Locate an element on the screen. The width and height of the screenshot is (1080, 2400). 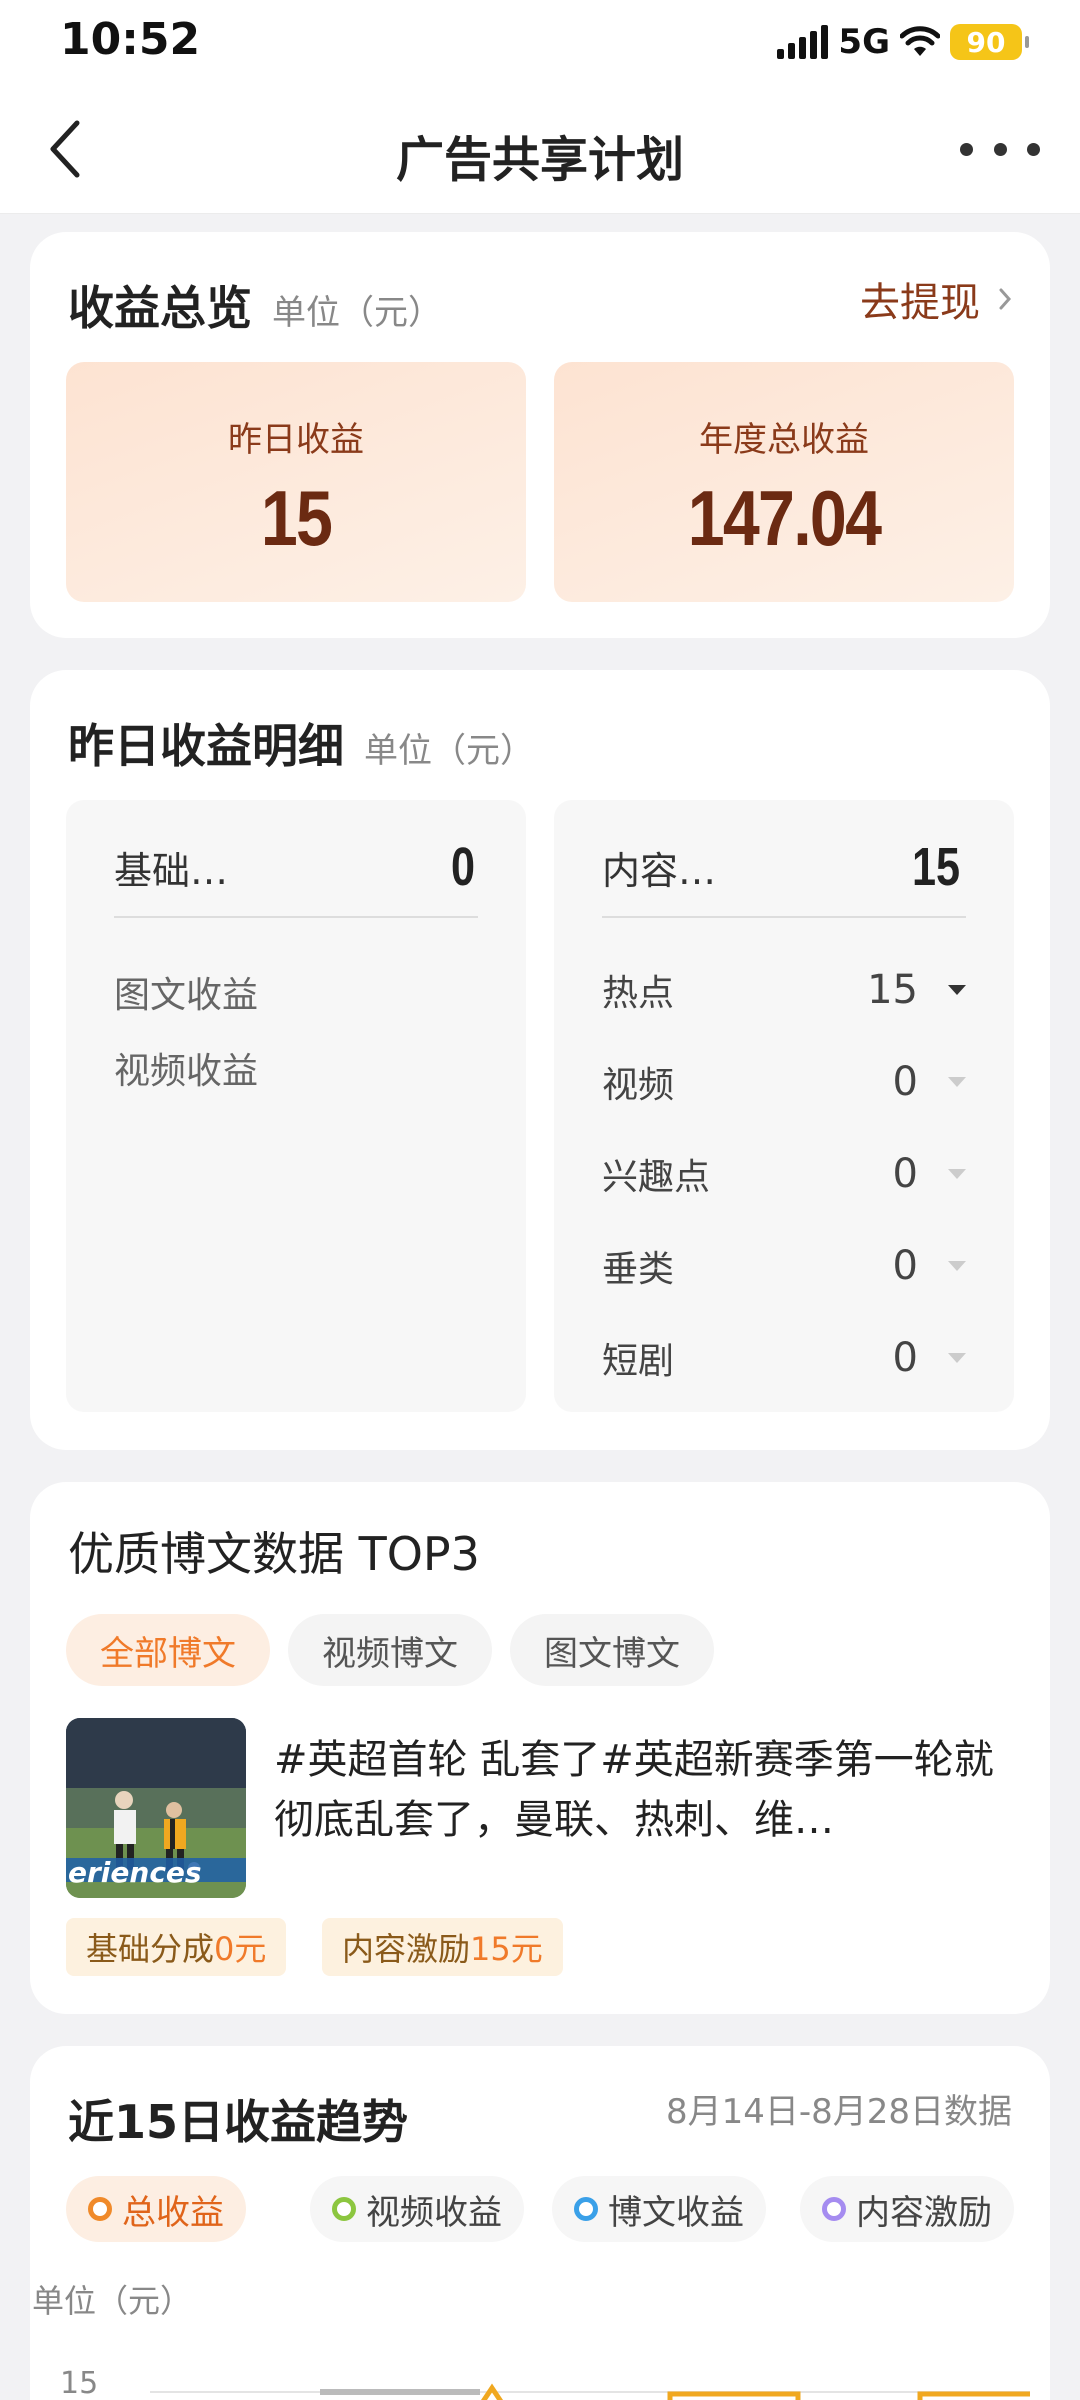
y-axis-unit: 单位（元） is located at coordinates (112, 2301).